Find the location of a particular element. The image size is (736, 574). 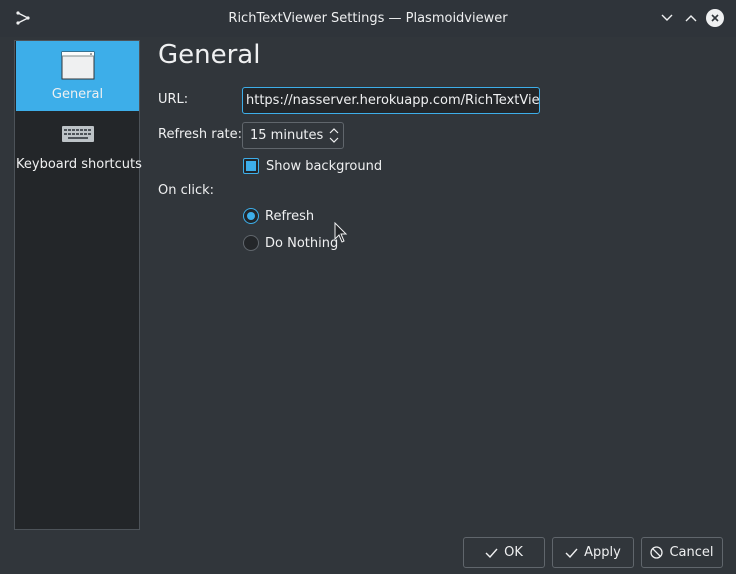

apply-button: Apply is located at coordinates (593, 552).